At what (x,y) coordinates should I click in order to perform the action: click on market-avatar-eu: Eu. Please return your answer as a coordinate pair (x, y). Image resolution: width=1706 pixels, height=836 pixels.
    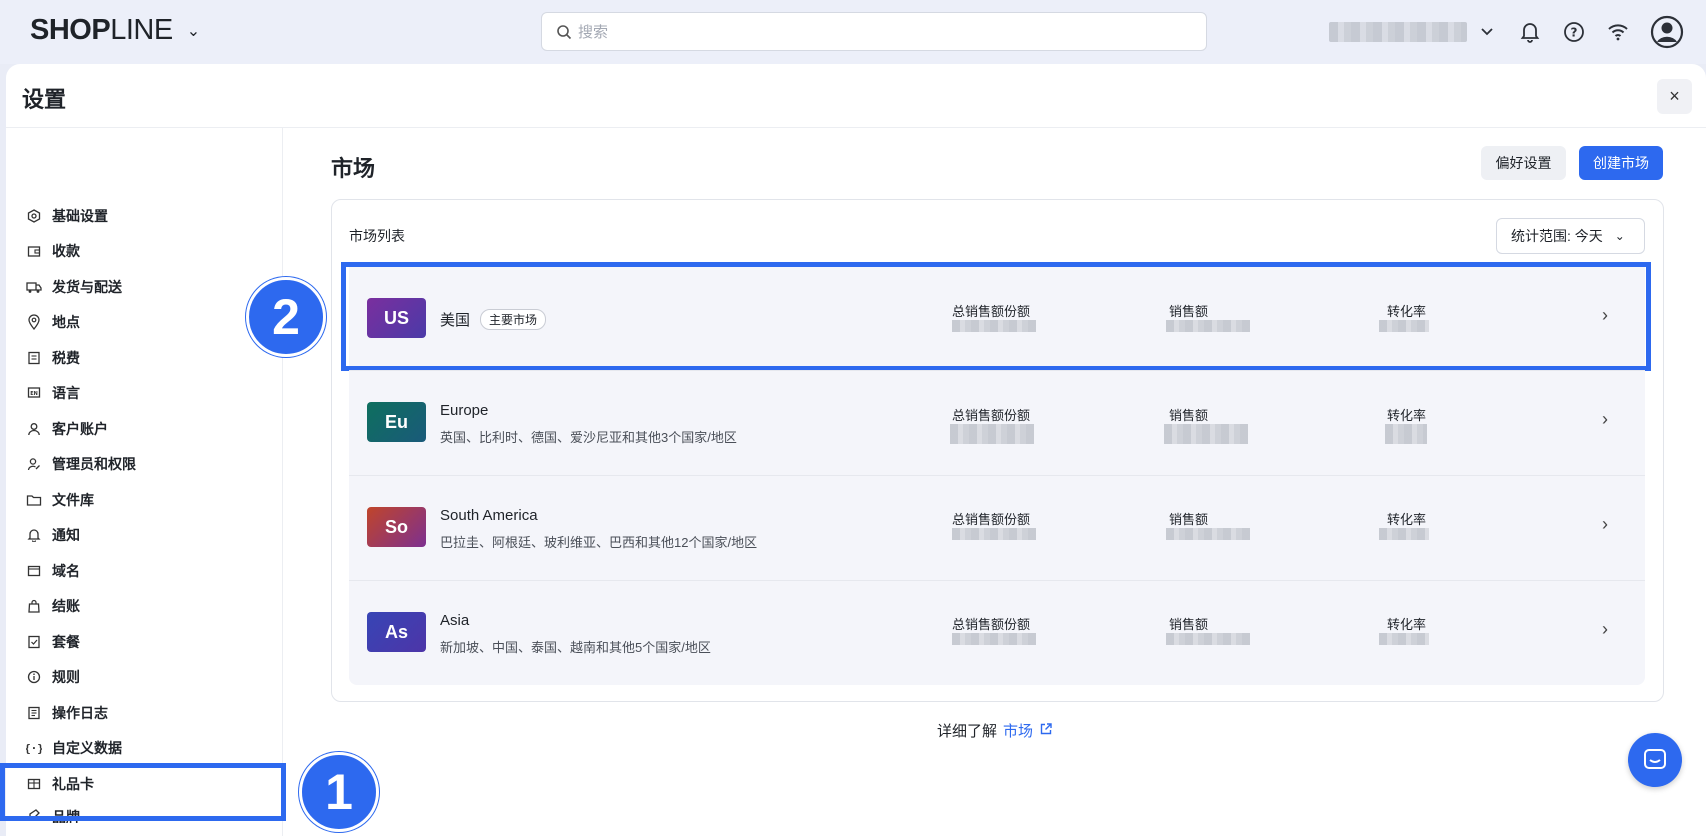
    Looking at the image, I should click on (396, 422).